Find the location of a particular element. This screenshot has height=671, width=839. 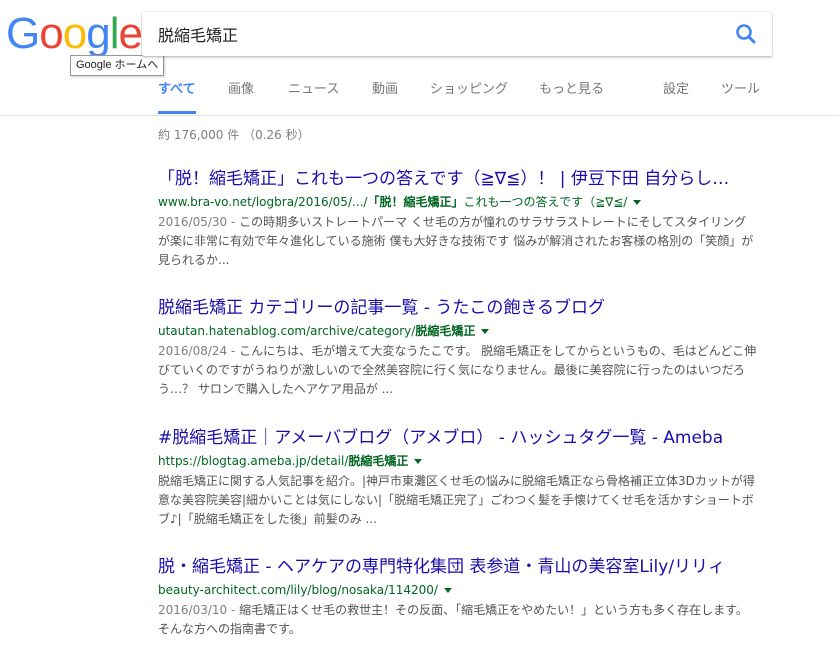

tab-more: もっと見る is located at coordinates (571, 94).